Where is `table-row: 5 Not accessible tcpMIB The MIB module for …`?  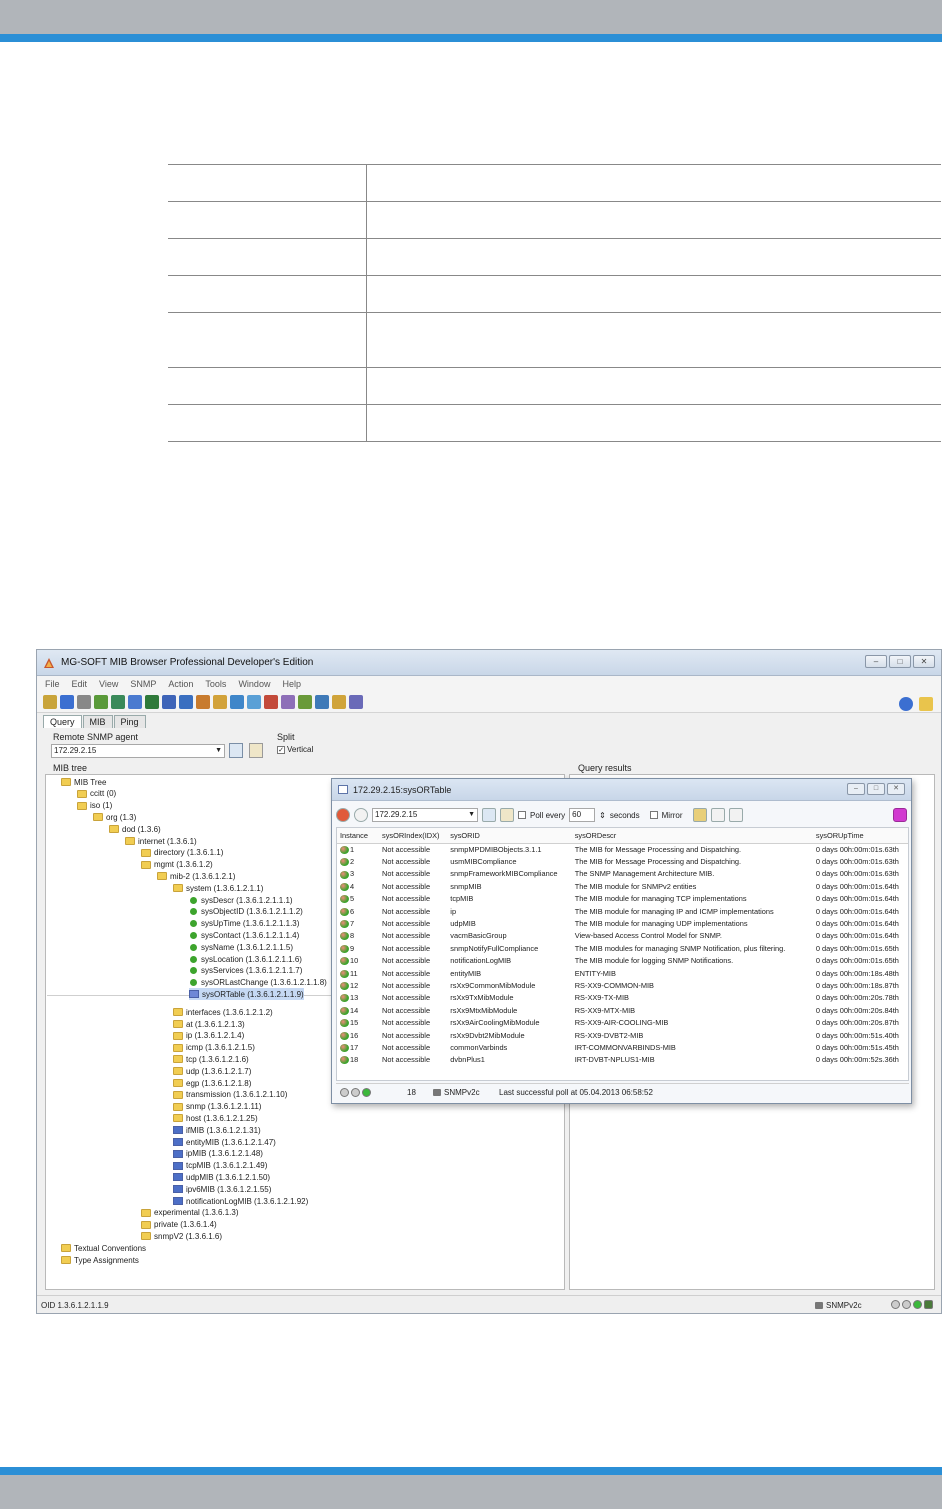
table-row: 5 Not accessible tcpMIB The MIB module for … is located at coordinates (622, 899).